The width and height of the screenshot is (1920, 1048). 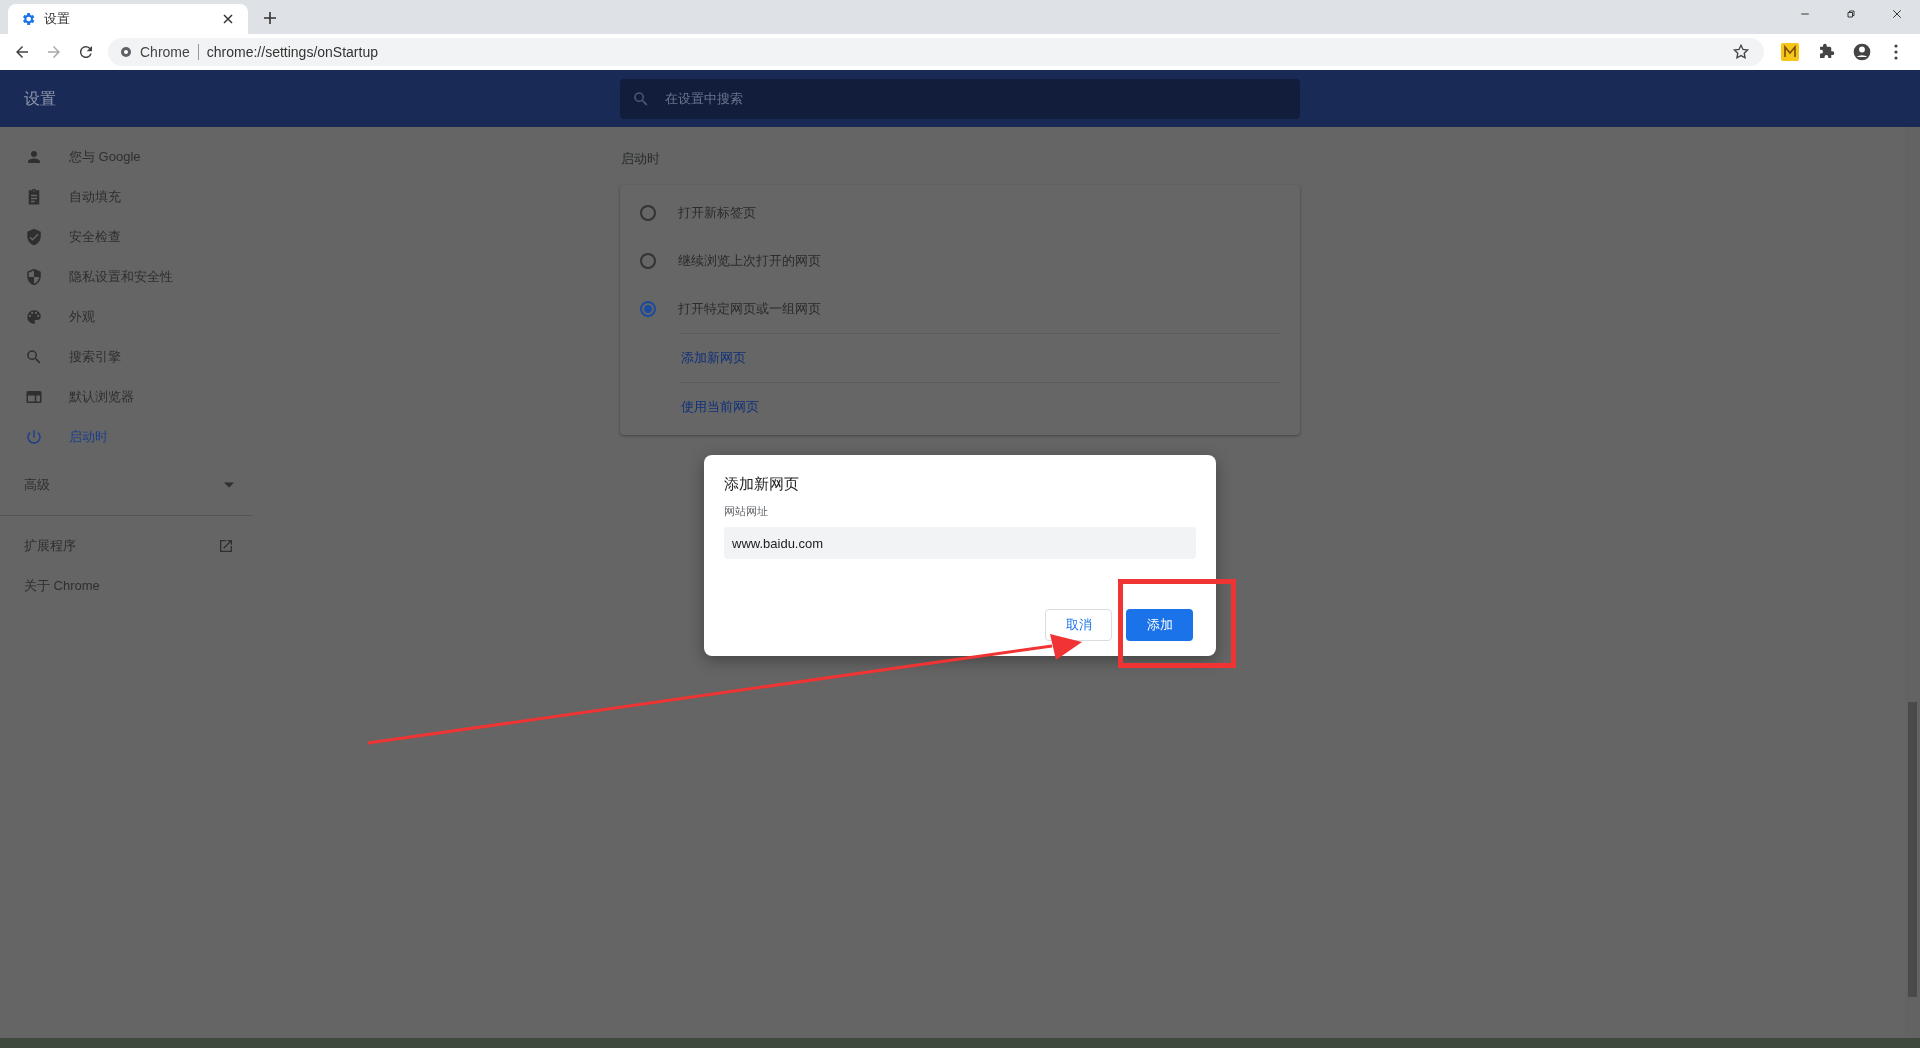 What do you see at coordinates (1159, 625) in the screenshot?
I see `add-button: 添加` at bounding box center [1159, 625].